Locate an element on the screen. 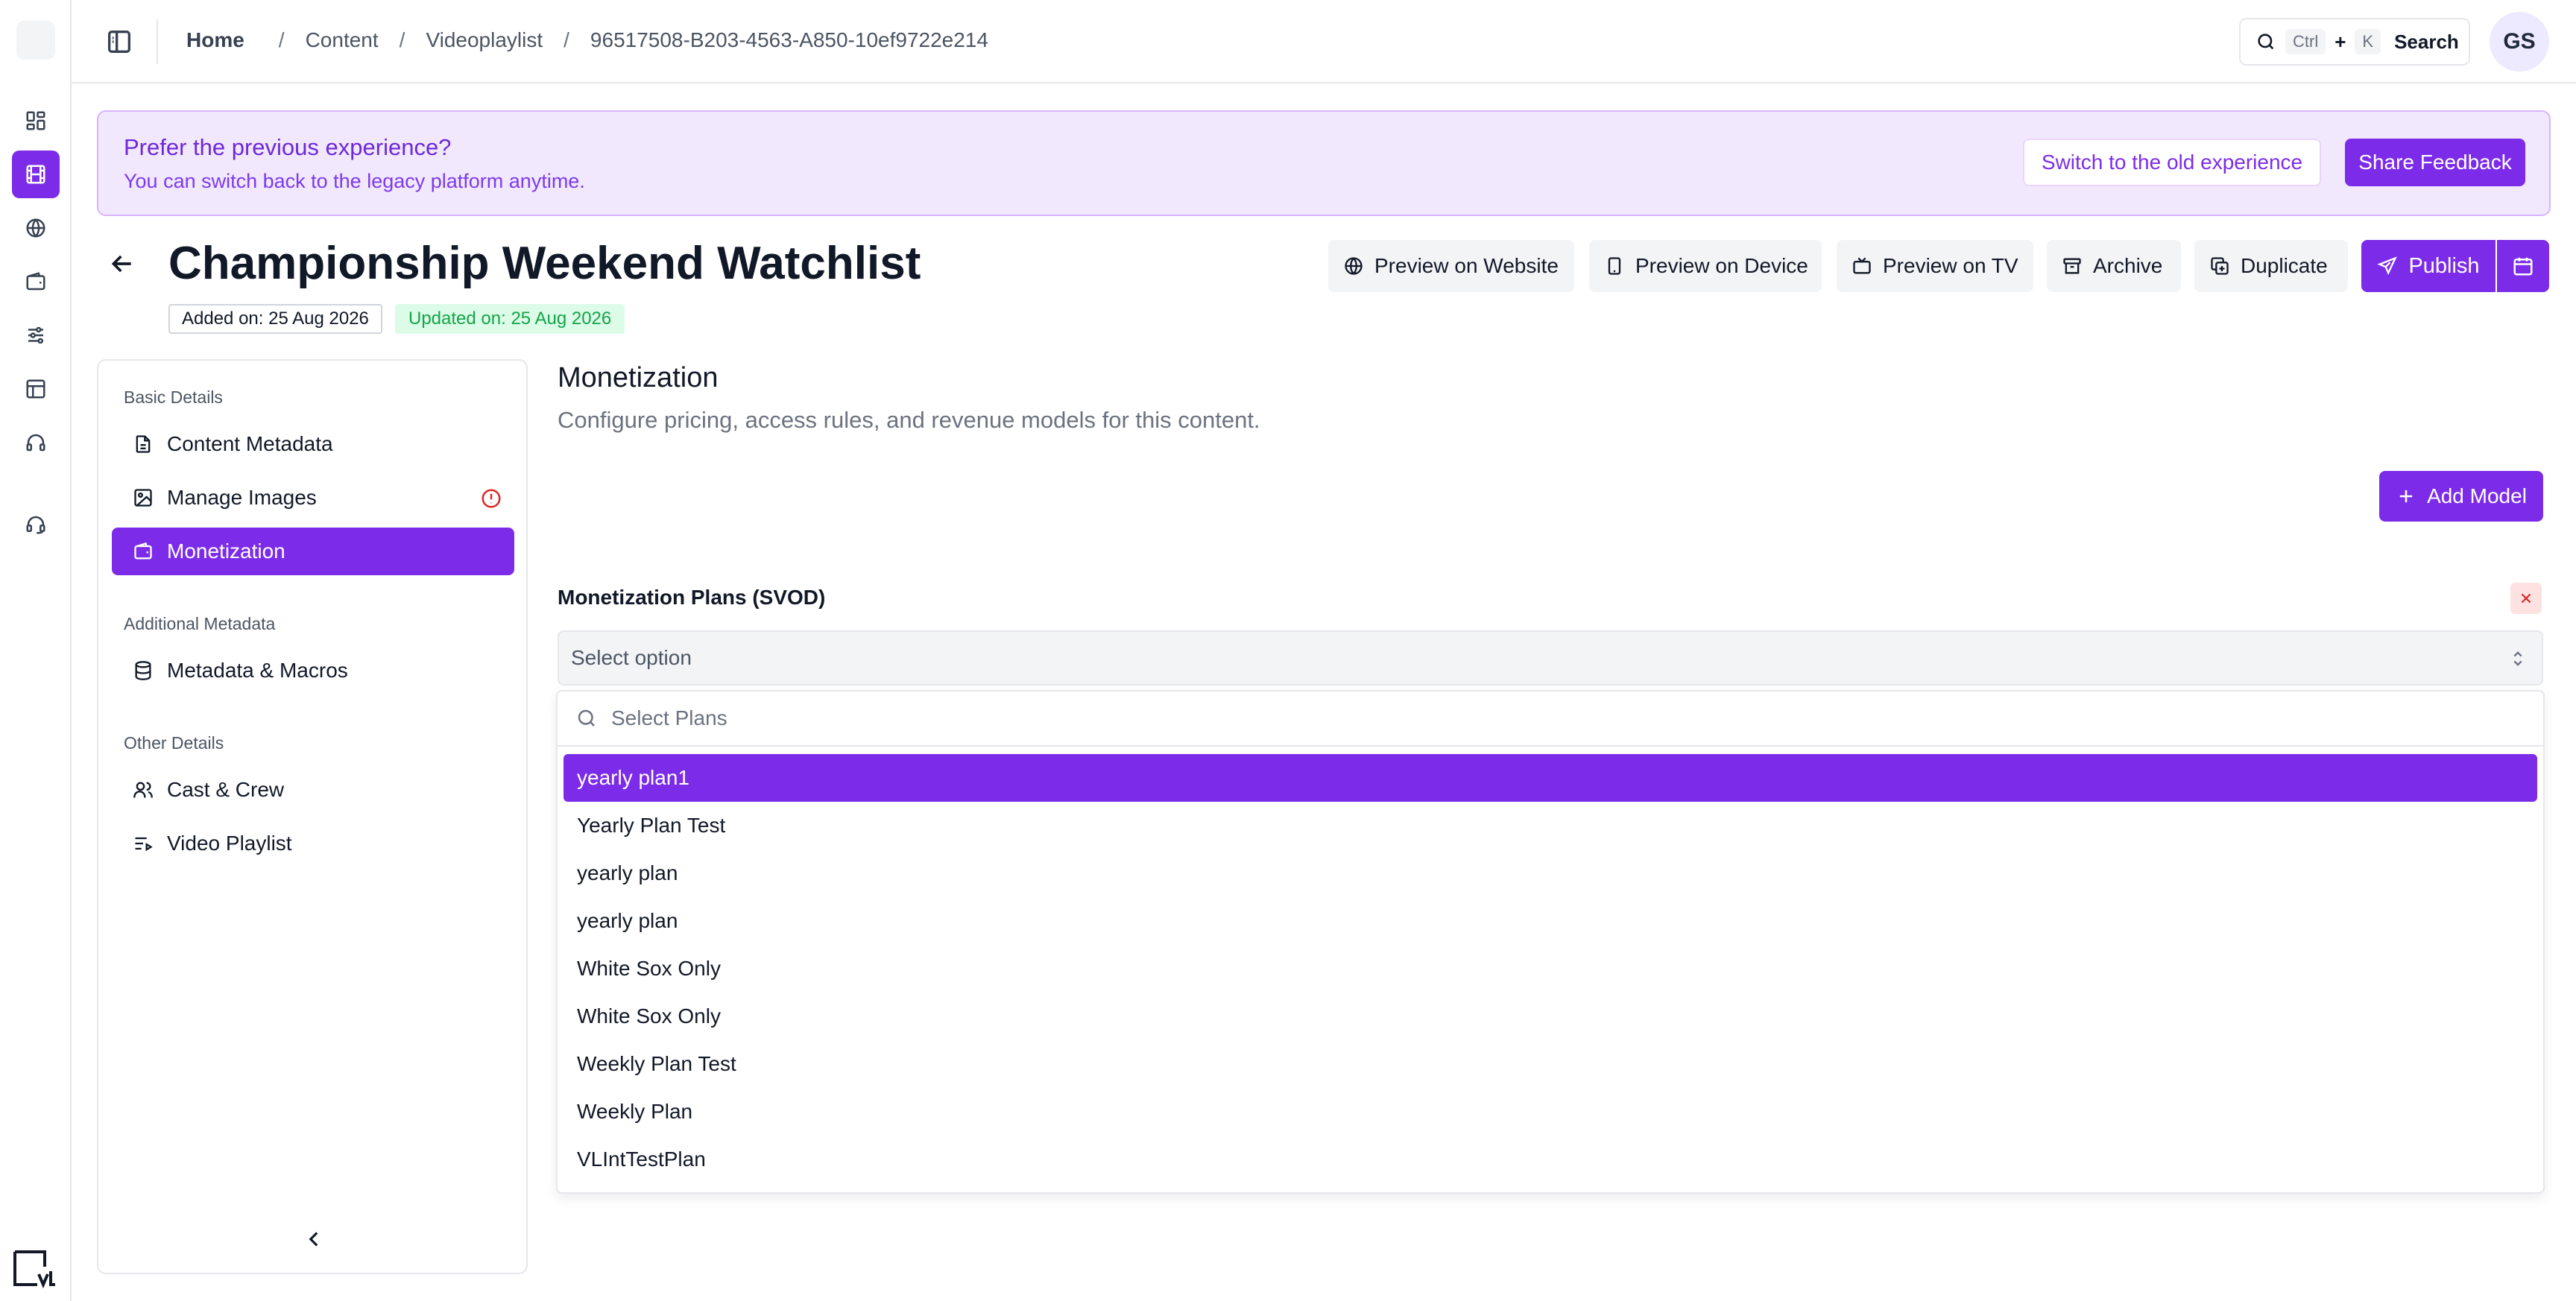 This screenshot has width=2576, height=1301. app-logo is located at coordinates (35, 40).